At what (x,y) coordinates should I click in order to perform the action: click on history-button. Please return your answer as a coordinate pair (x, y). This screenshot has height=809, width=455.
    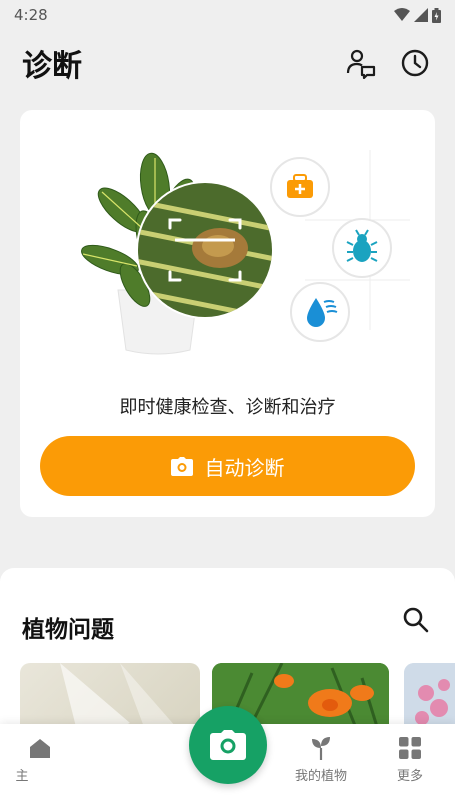
    Looking at the image, I should click on (415, 63).